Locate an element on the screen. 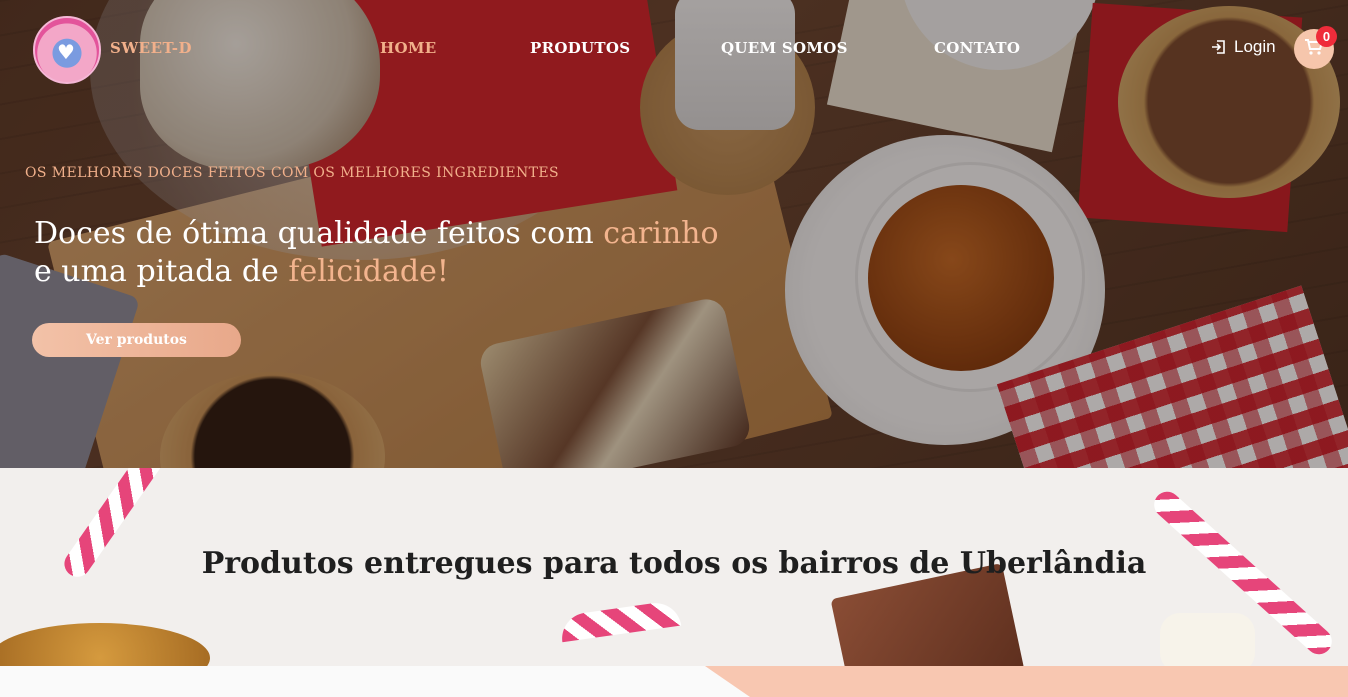  view-products-button: Ver produtos is located at coordinates (136, 340).